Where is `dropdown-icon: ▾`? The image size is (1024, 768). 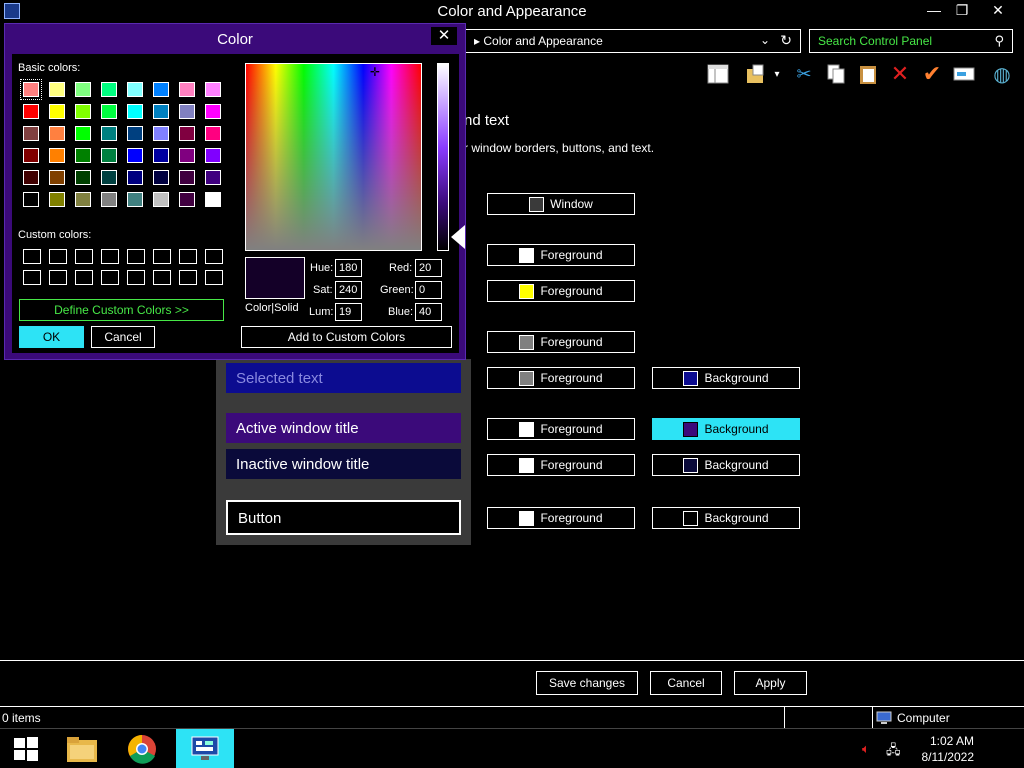 dropdown-icon: ▾ is located at coordinates (777, 74).